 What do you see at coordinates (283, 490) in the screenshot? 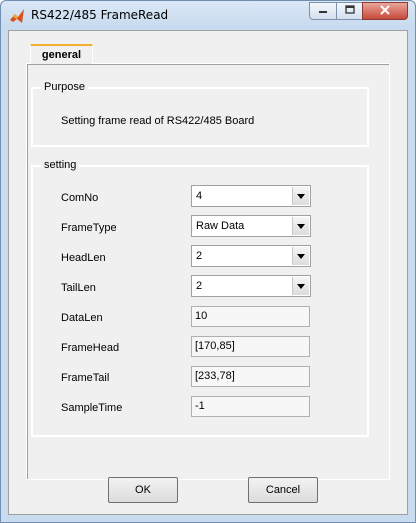
I see `cancel-button: Cancel` at bounding box center [283, 490].